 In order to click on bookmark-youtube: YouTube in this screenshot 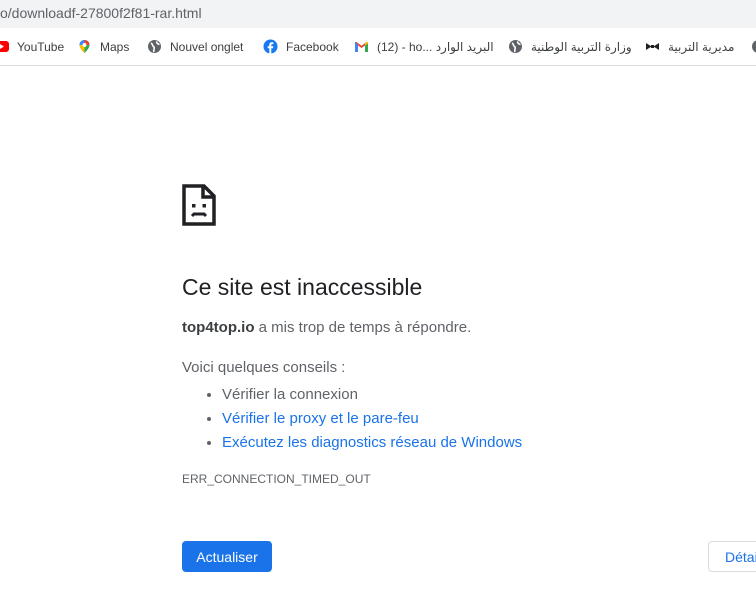, I will do `click(32, 46)`.